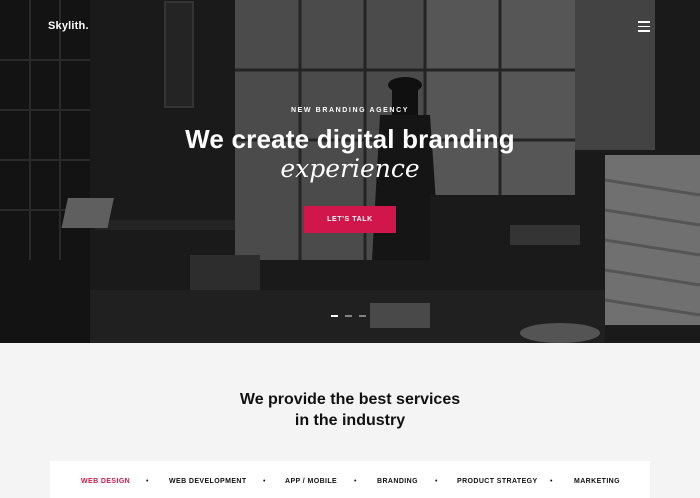 The image size is (700, 498). What do you see at coordinates (644, 26) in the screenshot?
I see `hamburger-menu-icon` at bounding box center [644, 26].